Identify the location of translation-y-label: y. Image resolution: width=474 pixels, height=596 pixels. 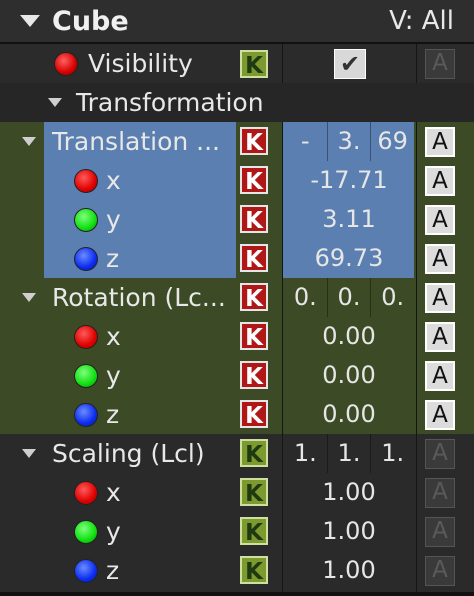
(113, 219).